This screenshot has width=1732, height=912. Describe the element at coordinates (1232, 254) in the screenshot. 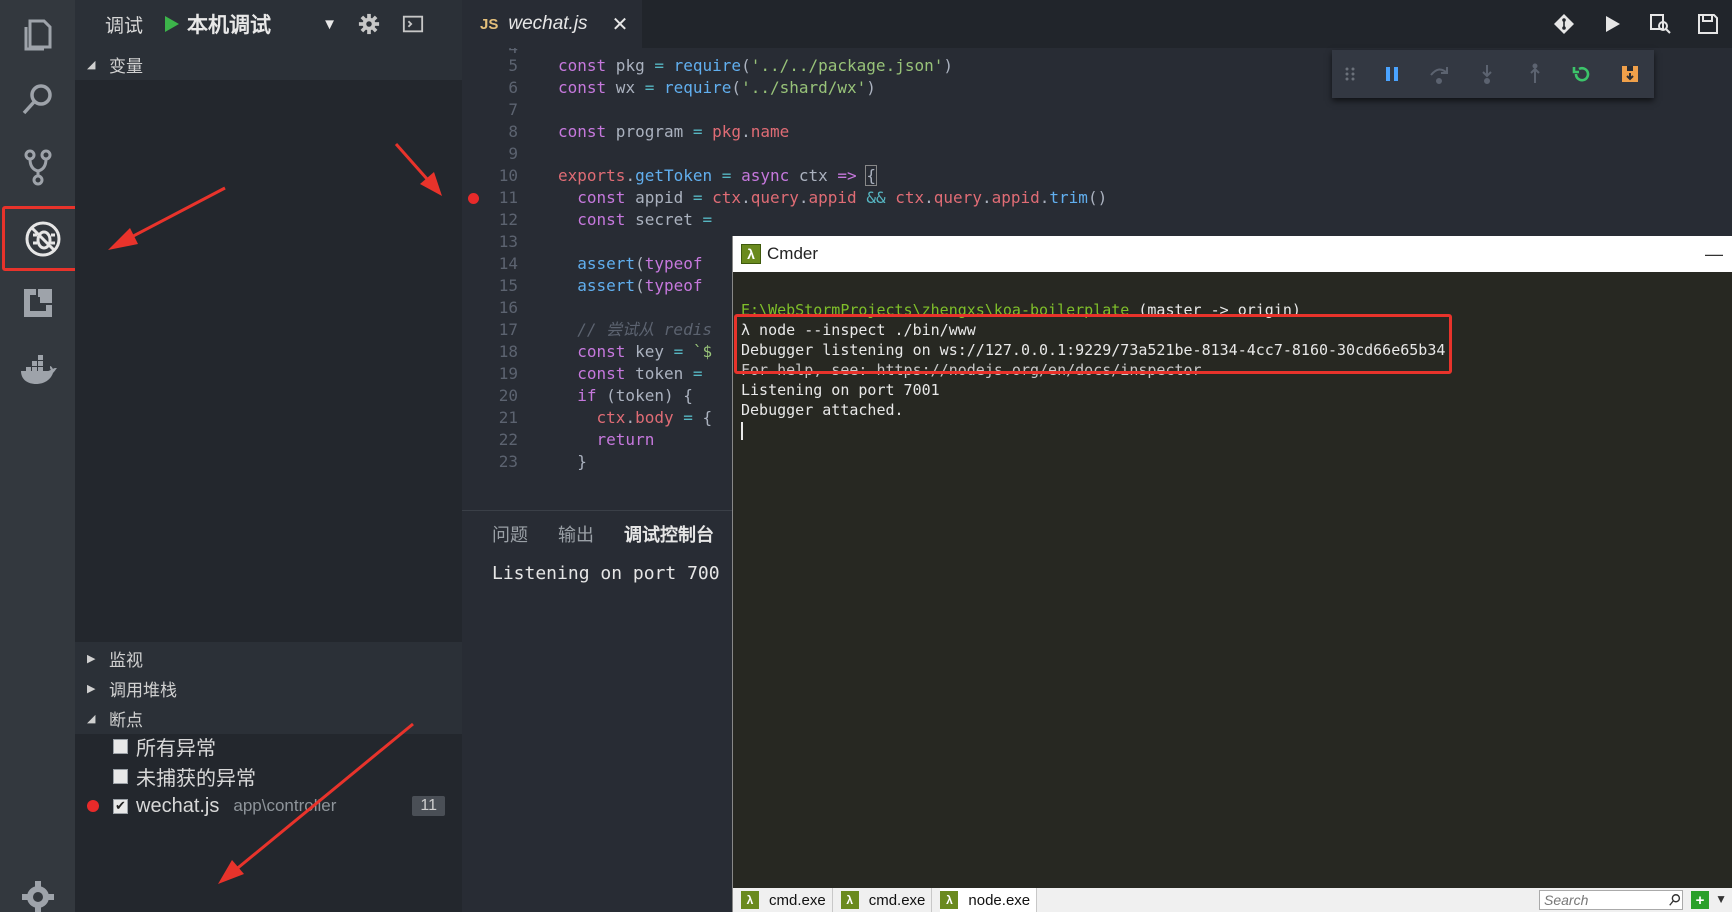

I see `cmder-titlebar: λ Cmder —` at that location.